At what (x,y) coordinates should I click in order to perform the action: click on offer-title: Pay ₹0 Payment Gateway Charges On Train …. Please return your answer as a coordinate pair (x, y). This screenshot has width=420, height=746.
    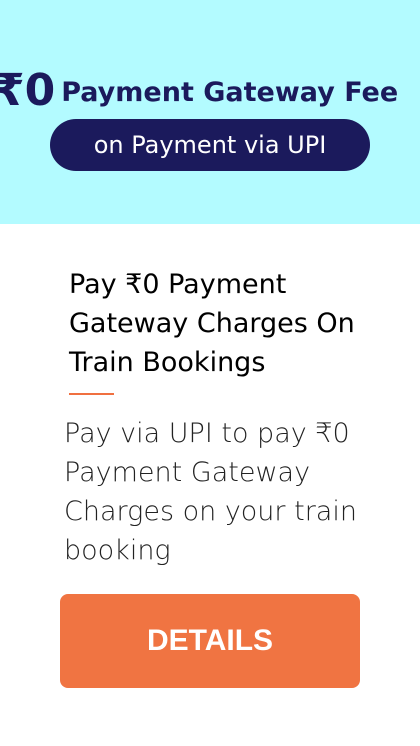
    Looking at the image, I should click on (212, 323).